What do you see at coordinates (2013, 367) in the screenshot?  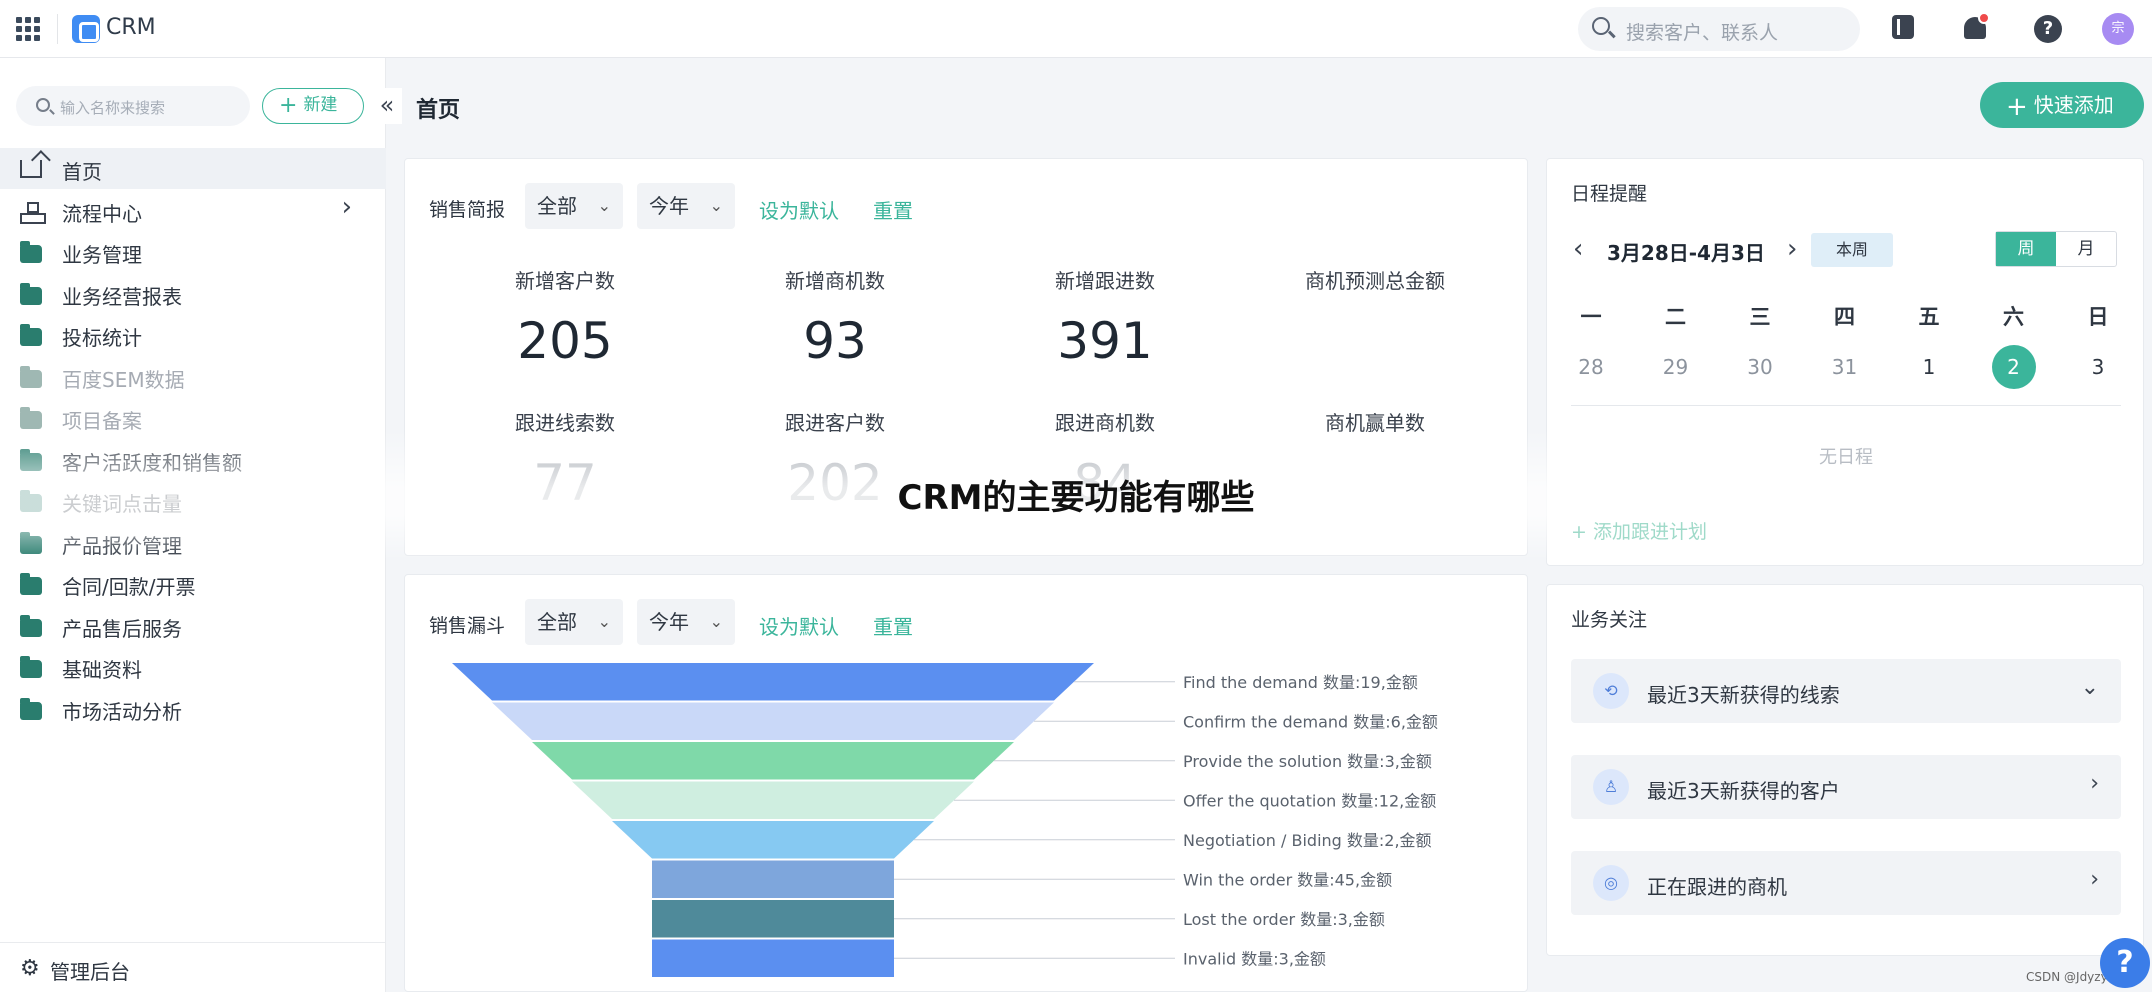 I see `calendar-day: 2` at bounding box center [2013, 367].